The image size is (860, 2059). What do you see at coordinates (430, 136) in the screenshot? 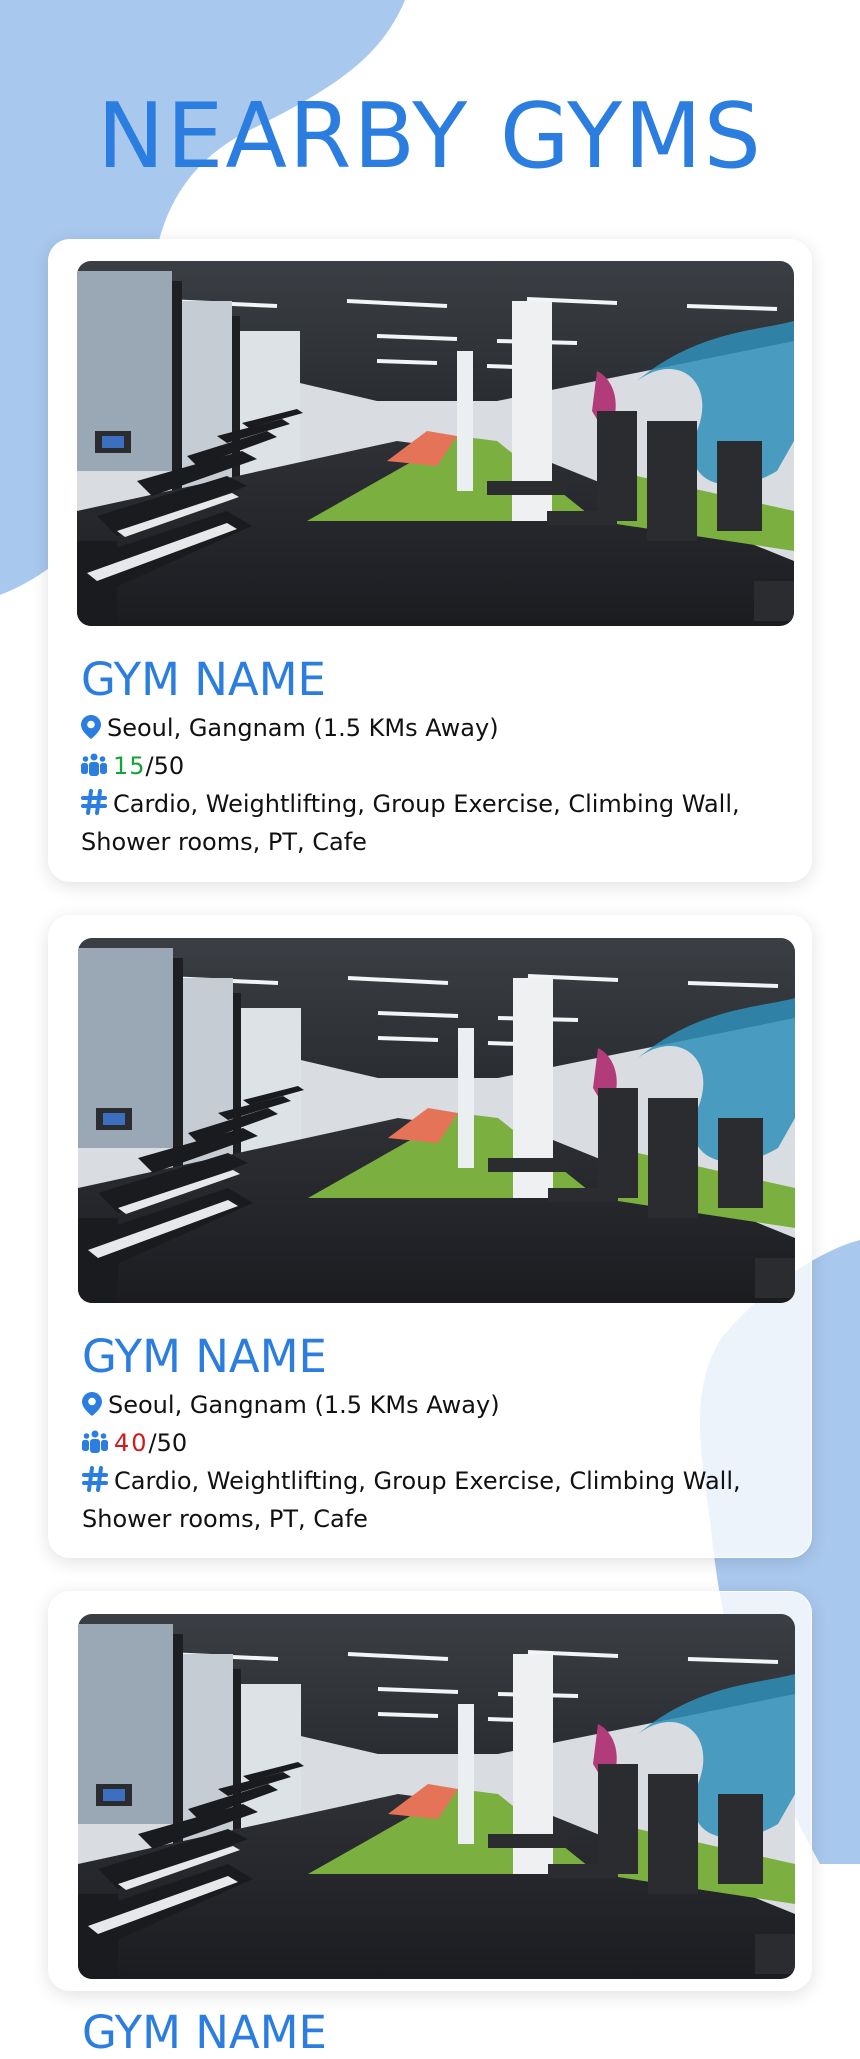
I see `page-title: NEARBY GYMS` at bounding box center [430, 136].